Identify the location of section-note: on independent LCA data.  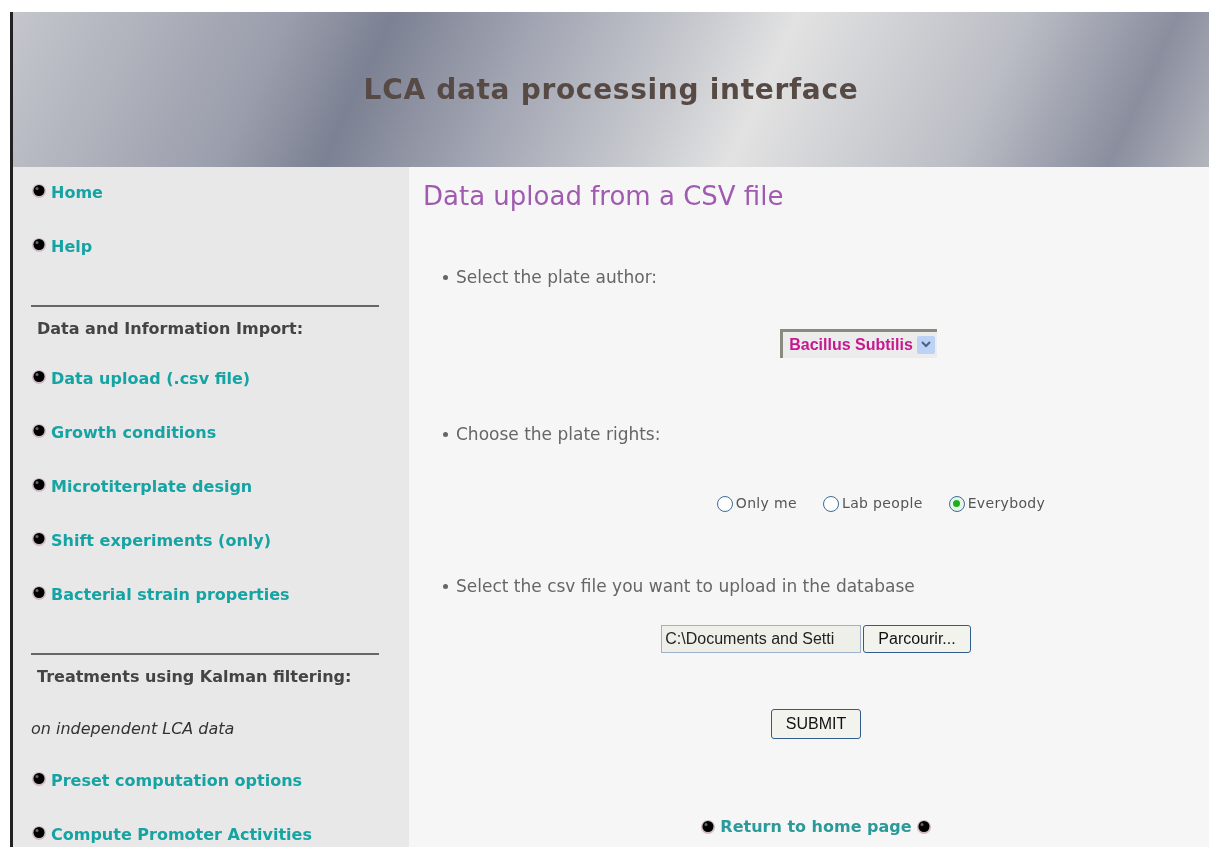
(133, 728).